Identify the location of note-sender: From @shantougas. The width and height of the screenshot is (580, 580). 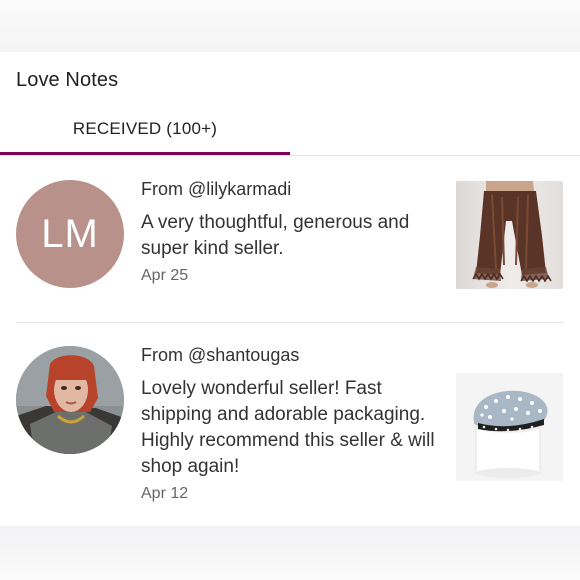
(220, 355).